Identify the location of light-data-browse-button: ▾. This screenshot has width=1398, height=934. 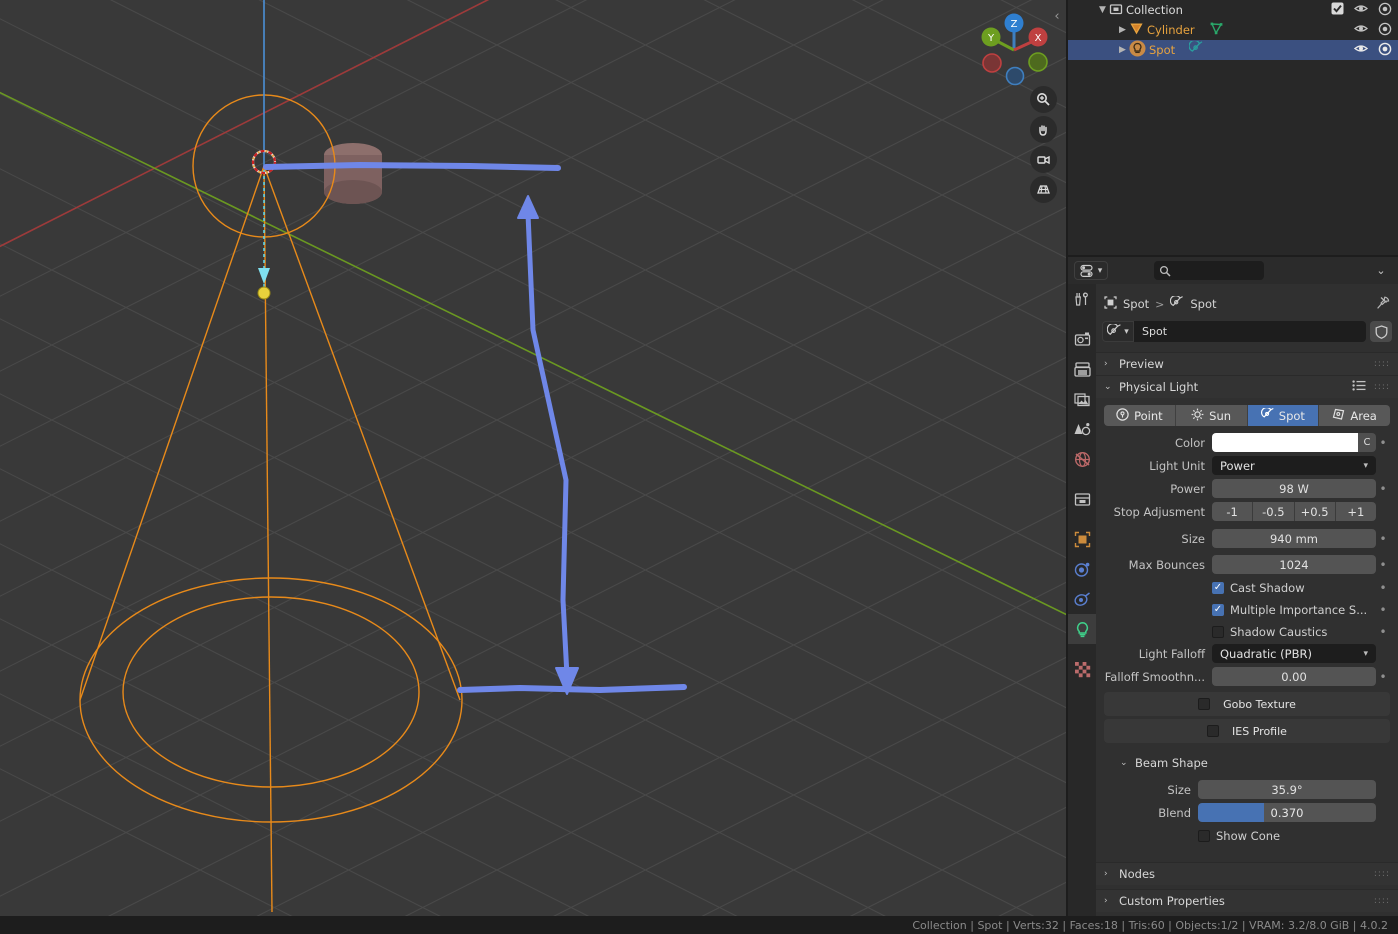
(1118, 331).